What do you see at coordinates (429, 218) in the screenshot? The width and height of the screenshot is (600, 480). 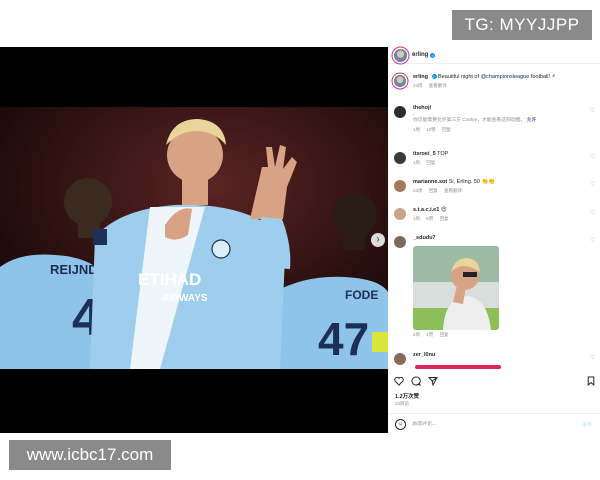 I see `comment-likes: 6赞` at bounding box center [429, 218].